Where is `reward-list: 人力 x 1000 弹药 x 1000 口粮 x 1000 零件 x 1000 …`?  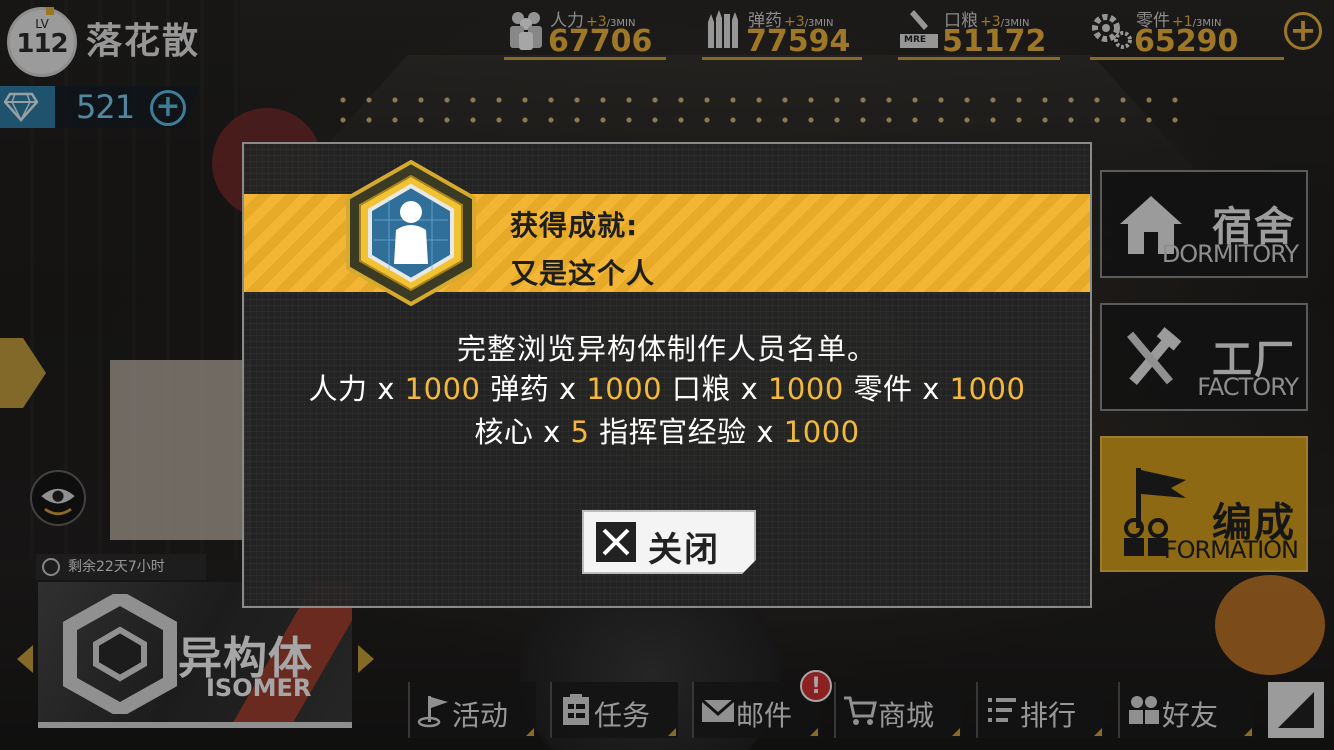
reward-list: 人力 x 1000 弹药 x 1000 口粮 x 1000 零件 x 1000 … is located at coordinates (667, 411).